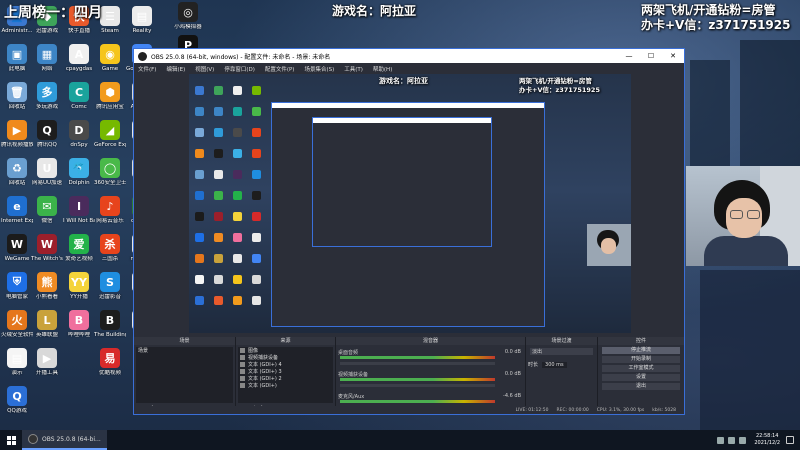  I want to click on desktop-icon: ◉ Game, so click(110, 58).